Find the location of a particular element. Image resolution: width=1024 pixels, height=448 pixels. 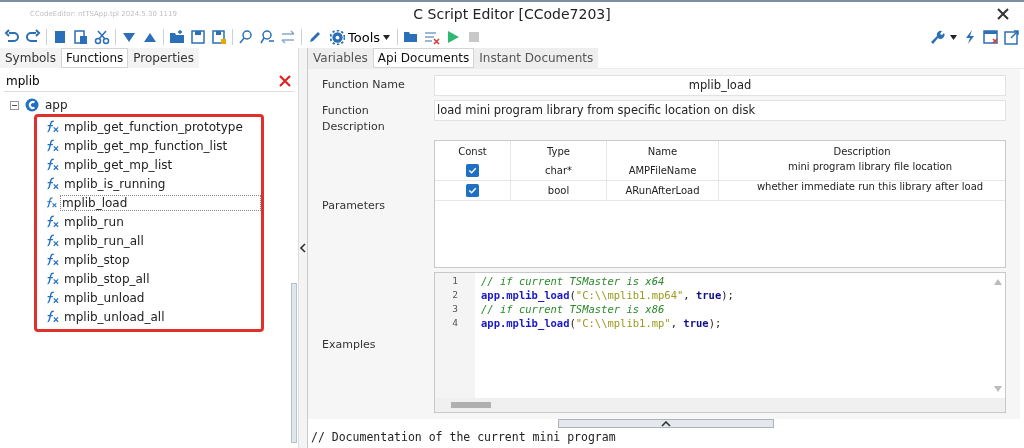

chevron-up-icon is located at coordinates (666, 423).